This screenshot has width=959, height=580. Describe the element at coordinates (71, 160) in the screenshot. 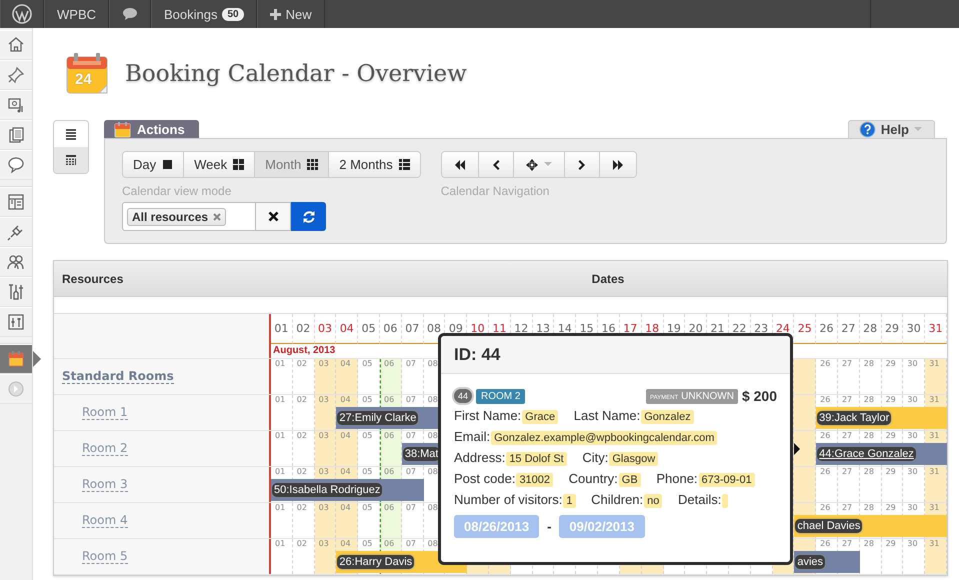

I see `view-toggle-button` at that location.